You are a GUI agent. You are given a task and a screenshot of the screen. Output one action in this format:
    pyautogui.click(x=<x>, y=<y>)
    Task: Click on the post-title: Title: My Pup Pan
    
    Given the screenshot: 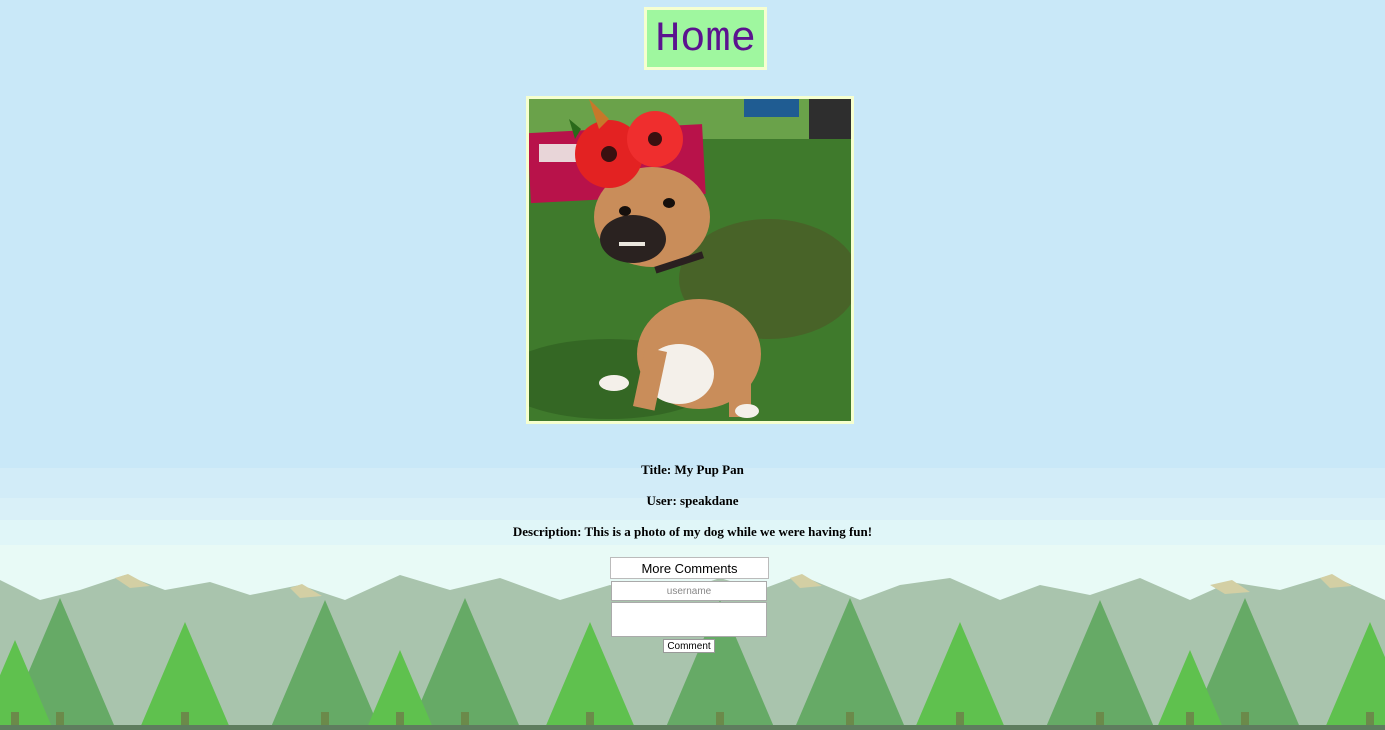 What is the action you would take?
    pyautogui.click(x=692, y=469)
    